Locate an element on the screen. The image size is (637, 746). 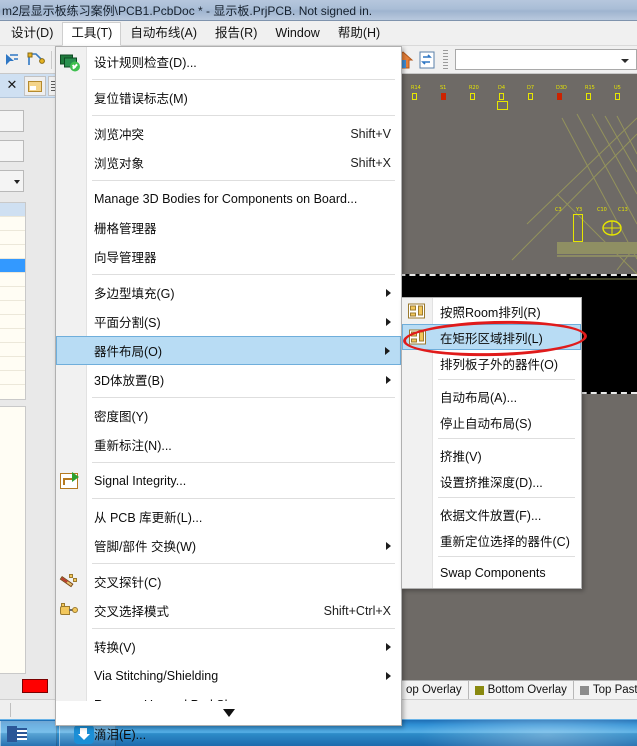
menubar-item-0: 设计(D) is located at coordinates (32, 33).